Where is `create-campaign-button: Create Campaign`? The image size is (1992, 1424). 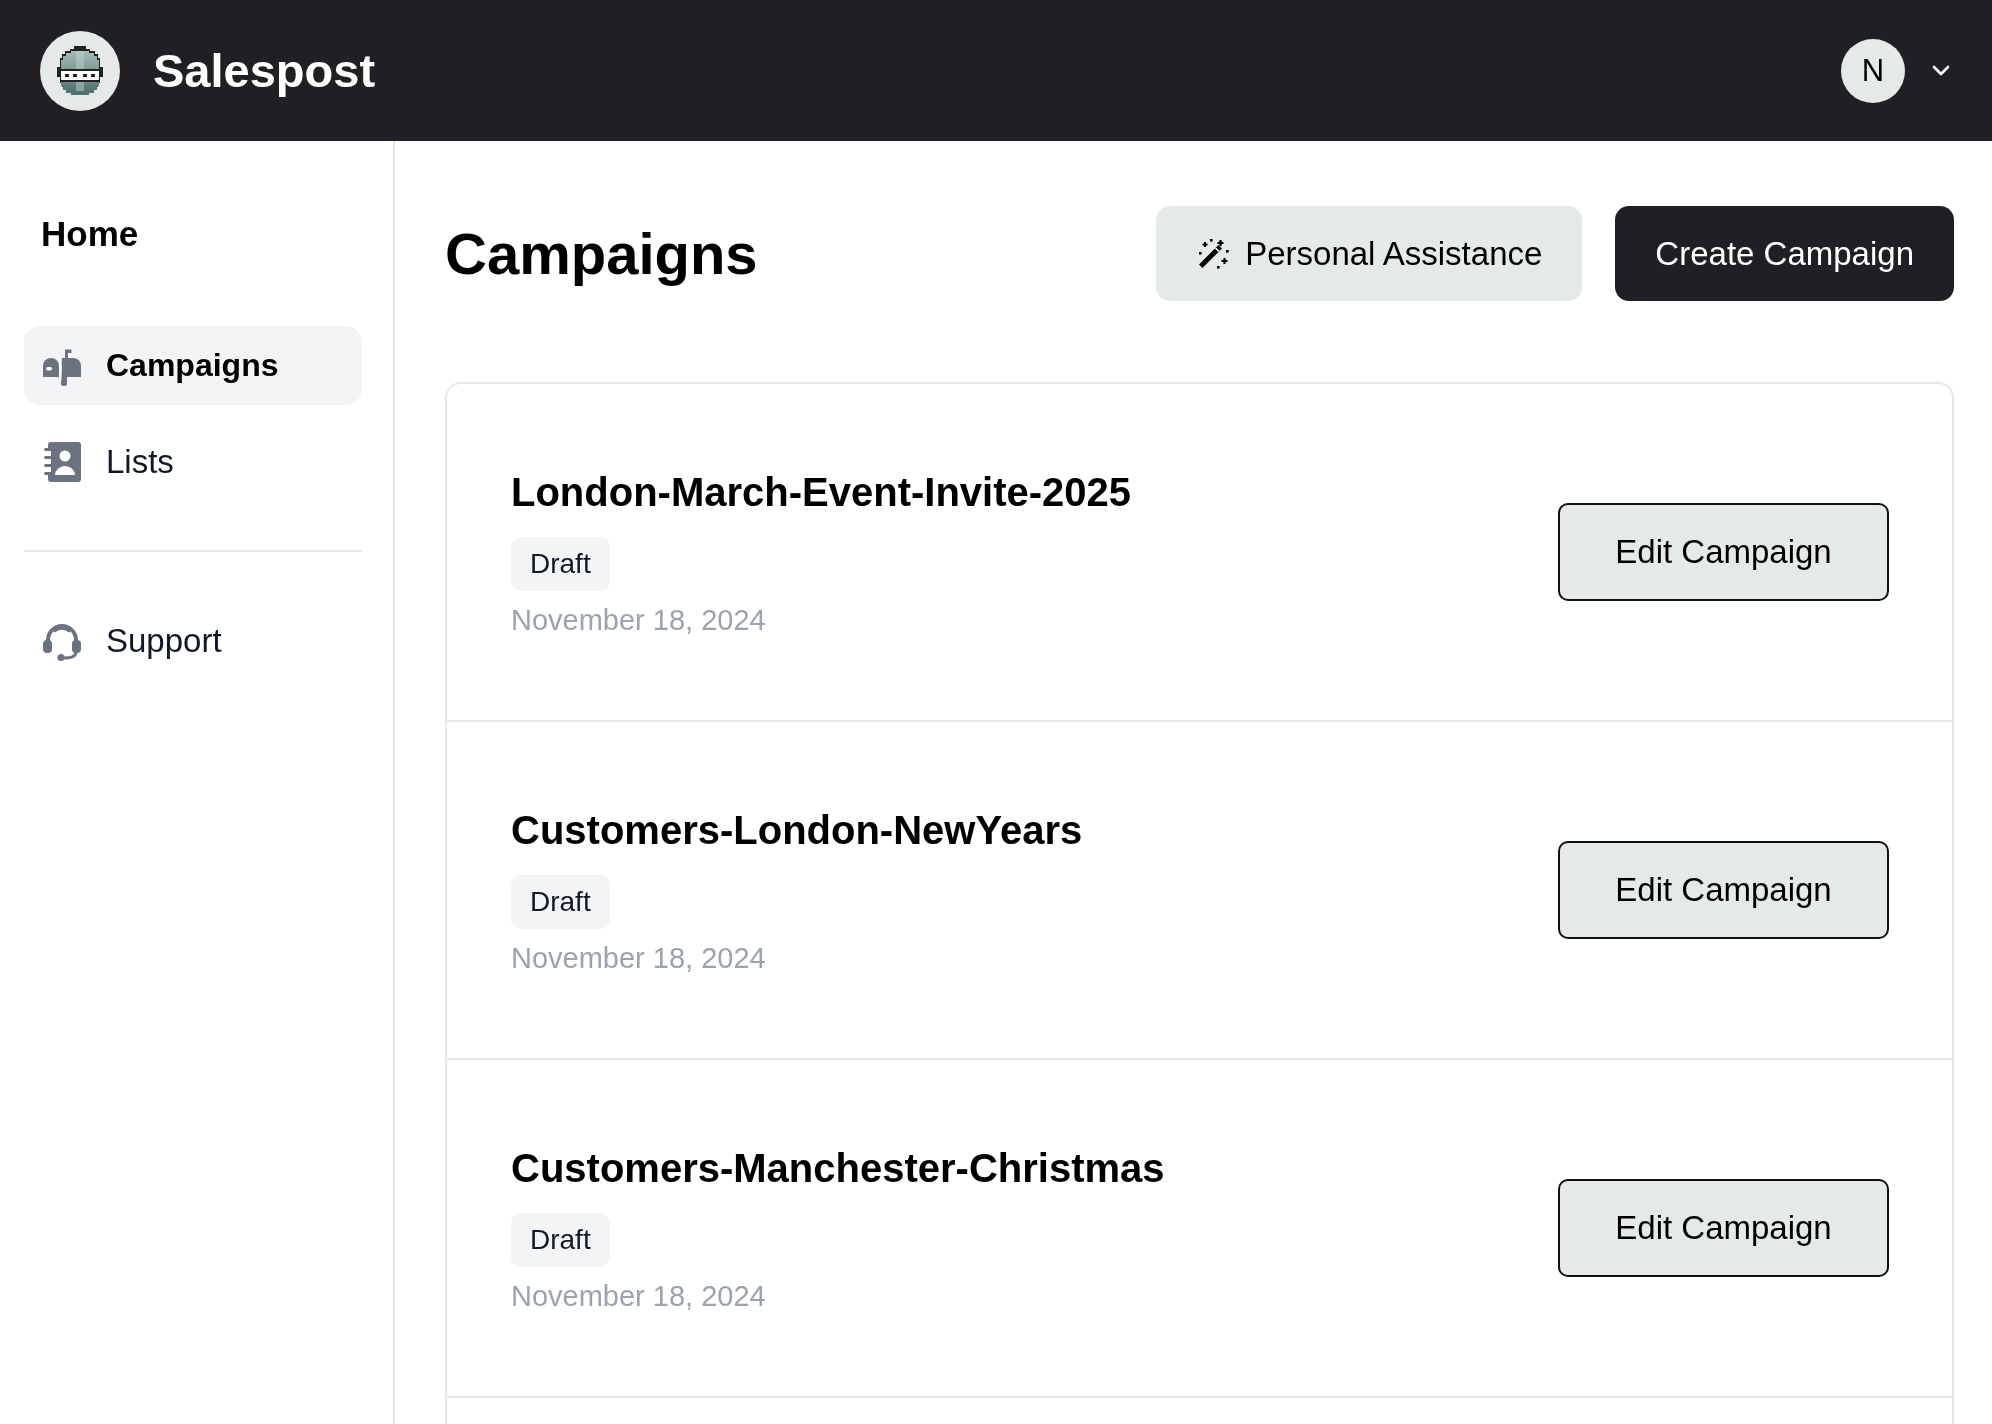
create-campaign-button: Create Campaign is located at coordinates (1784, 253).